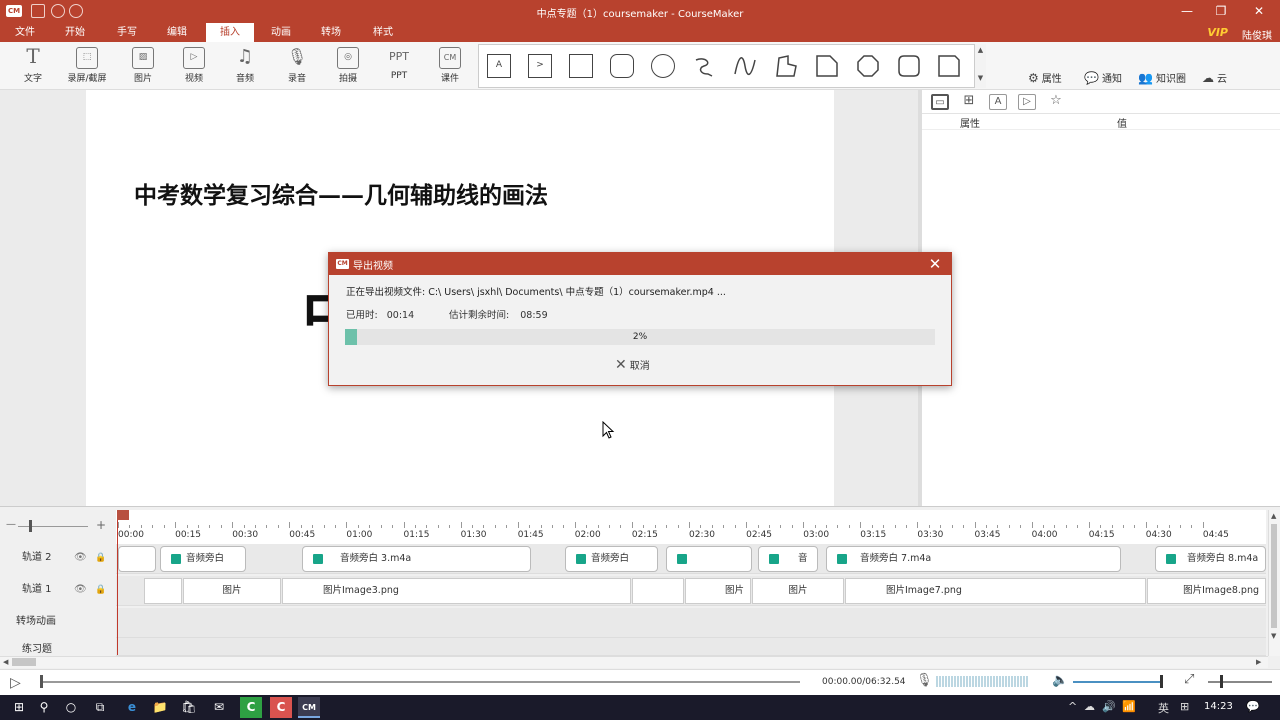  I want to click on properties-button: ⚙ 属性, so click(1045, 78).